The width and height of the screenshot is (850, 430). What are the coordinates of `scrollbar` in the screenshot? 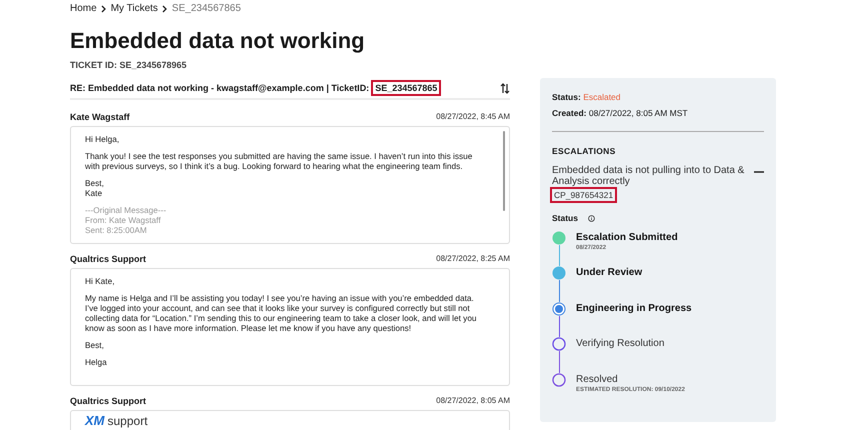 It's located at (504, 171).